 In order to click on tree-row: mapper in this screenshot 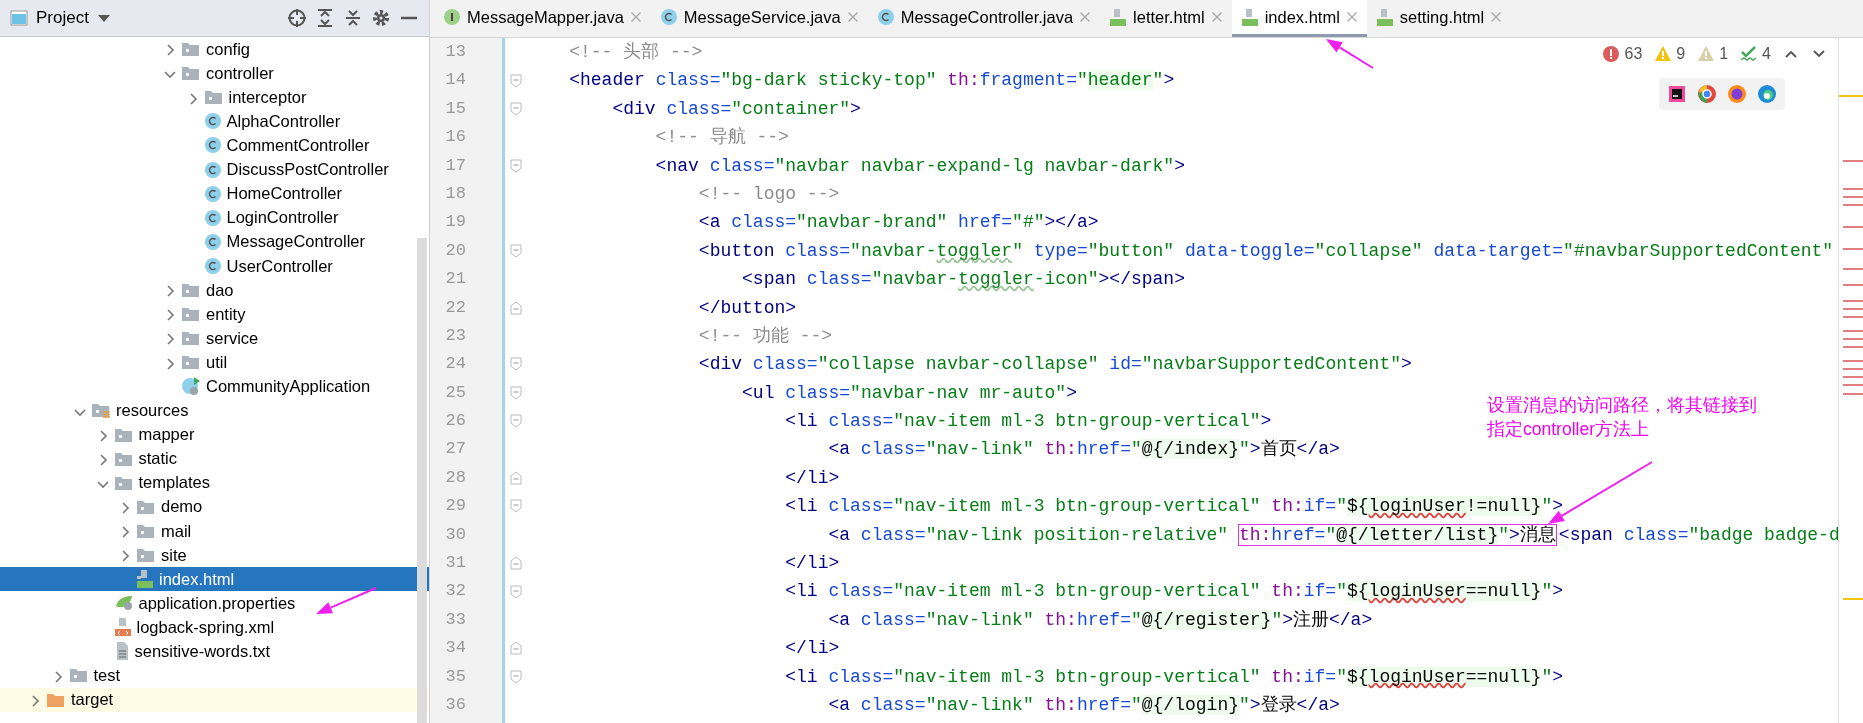, I will do `click(214, 434)`.